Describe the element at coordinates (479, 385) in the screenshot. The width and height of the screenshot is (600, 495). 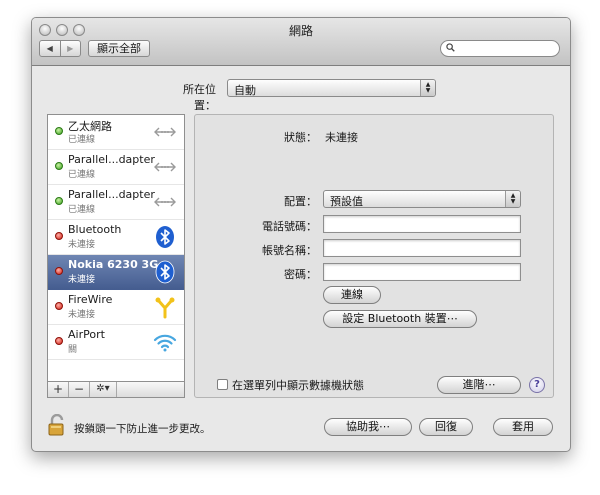
I see `advanced-button: 進階⋯` at that location.